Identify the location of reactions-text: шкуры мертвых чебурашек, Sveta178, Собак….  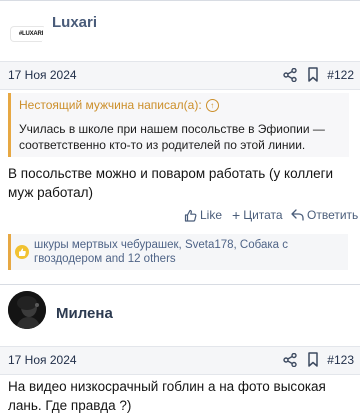
(190, 252).